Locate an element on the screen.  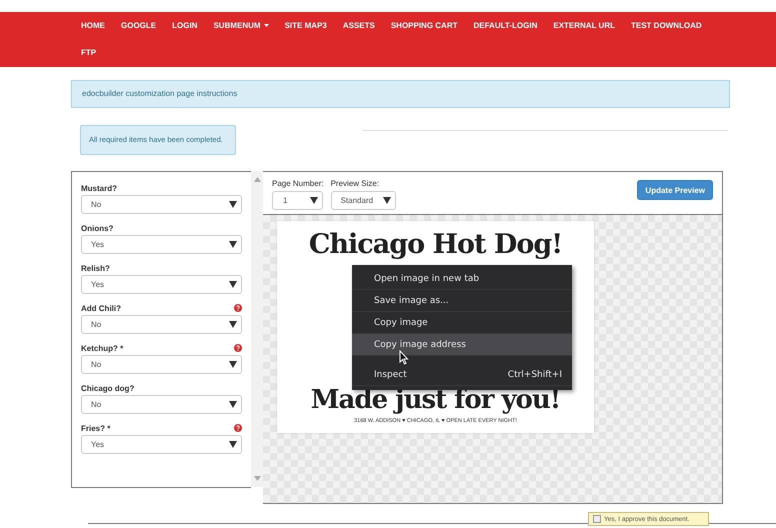
select-field: 1 is located at coordinates (297, 200).